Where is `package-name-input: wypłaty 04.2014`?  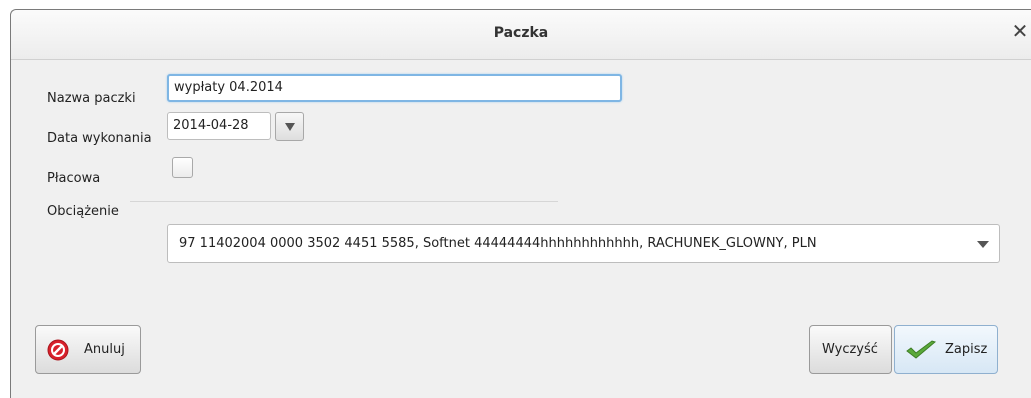
package-name-input: wypłaty 04.2014 is located at coordinates (394, 88).